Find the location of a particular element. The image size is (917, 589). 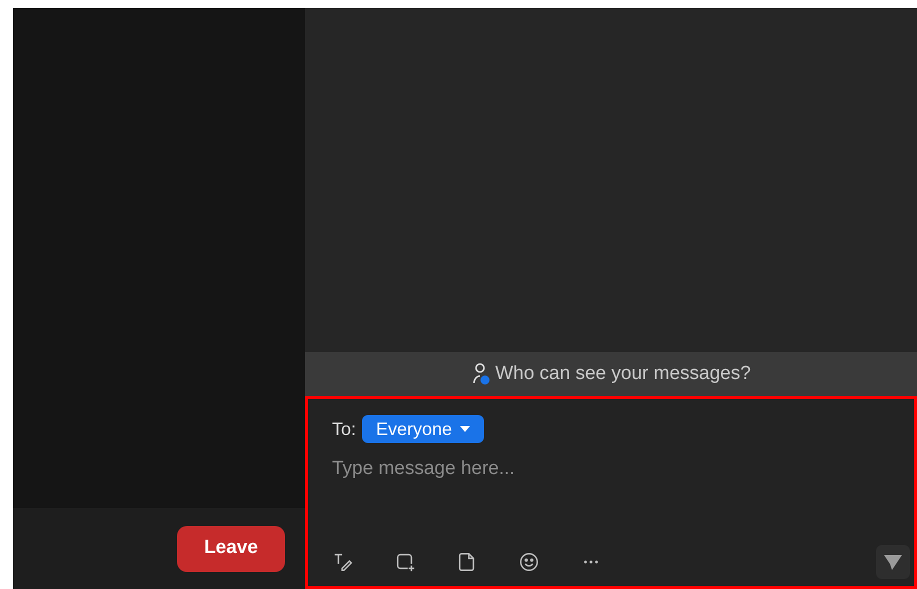

caret-icon is located at coordinates (465, 429).